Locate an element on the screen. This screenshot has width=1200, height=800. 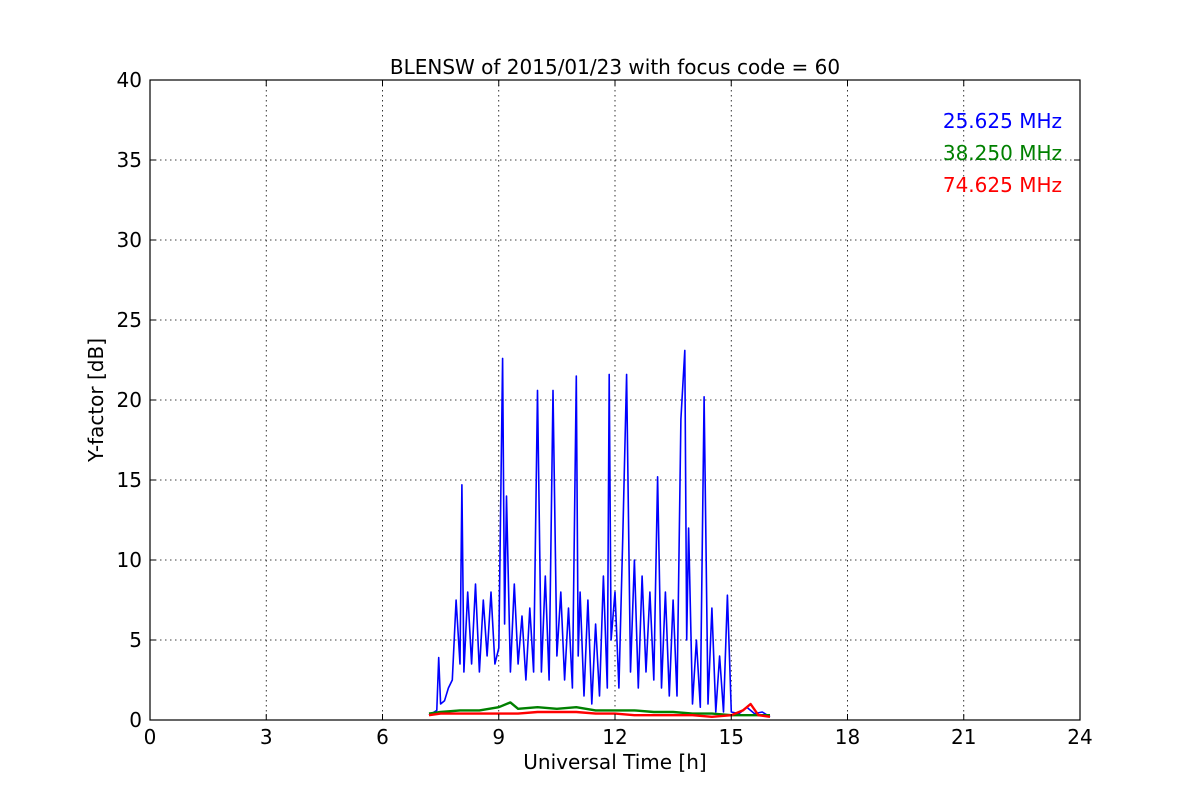
x-tick-label: 21 is located at coordinates (963, 737).